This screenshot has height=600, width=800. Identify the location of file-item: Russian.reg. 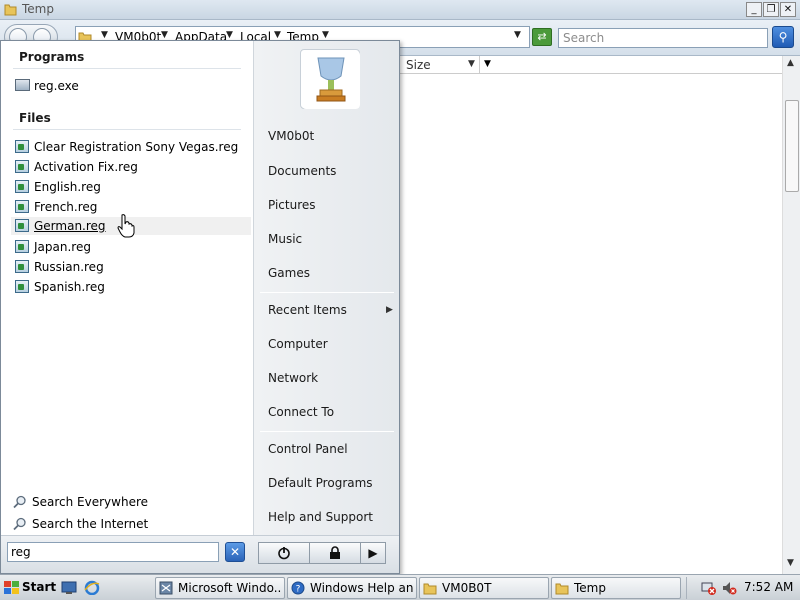
(133, 267).